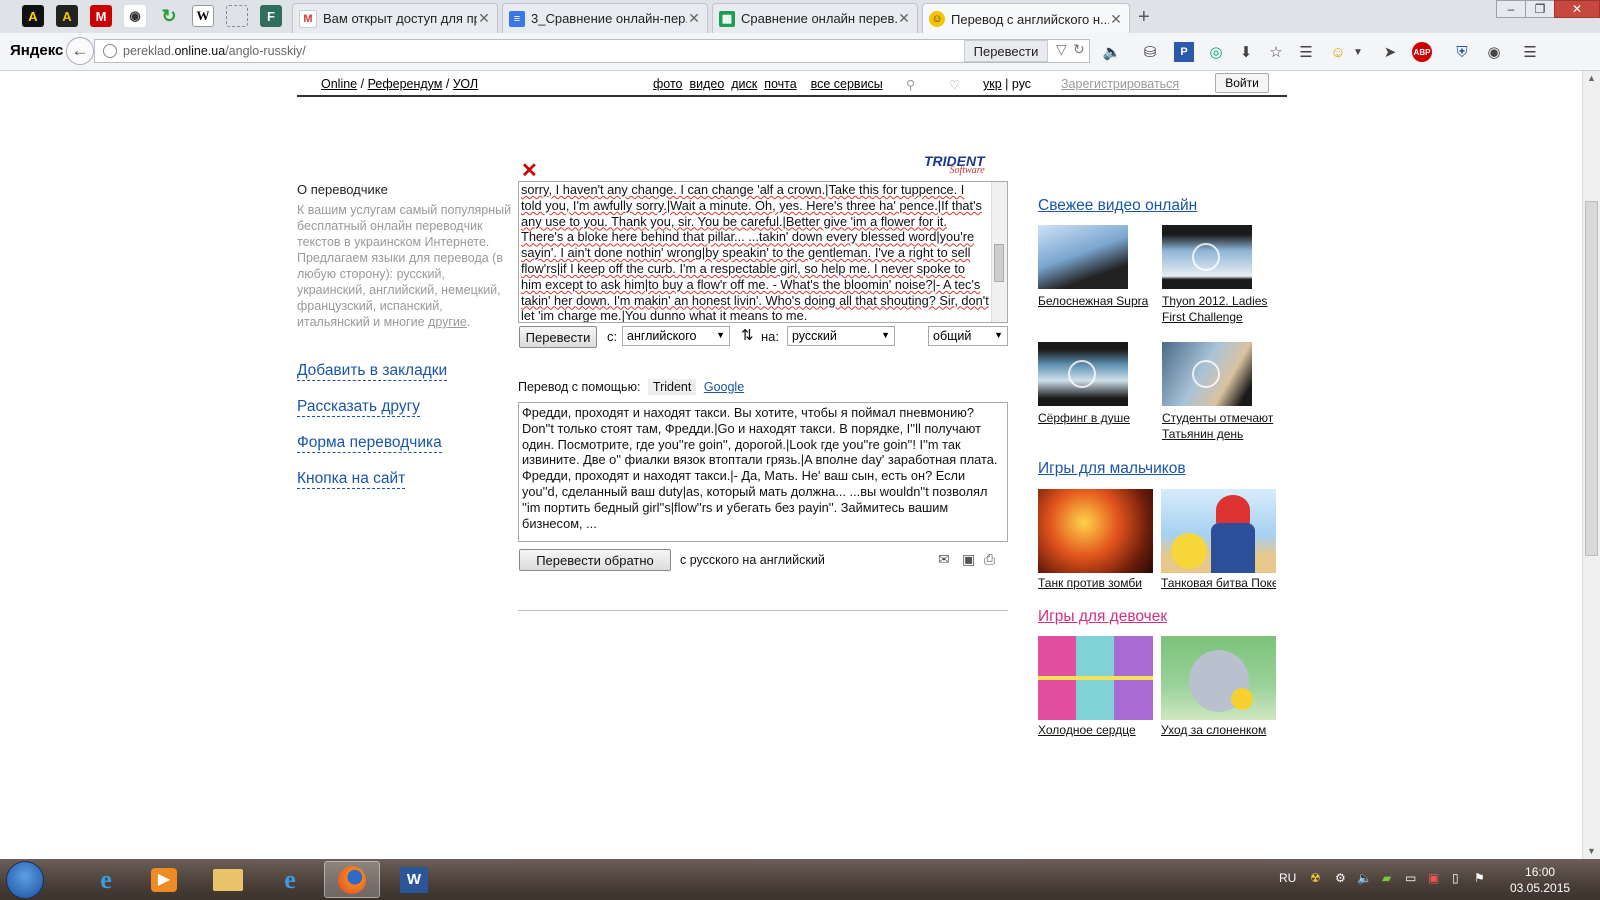 The image size is (1600, 900). What do you see at coordinates (1216, 52) in the screenshot?
I see `c-extension-icon: ◎` at bounding box center [1216, 52].